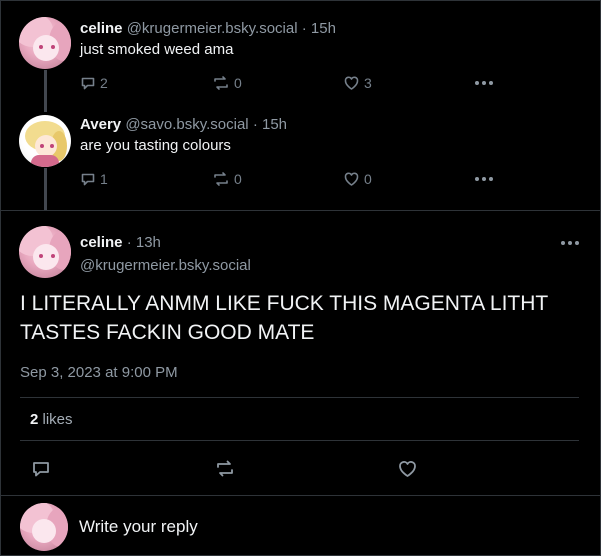  I want to click on post-text: are you tasting colours, so click(155, 145).